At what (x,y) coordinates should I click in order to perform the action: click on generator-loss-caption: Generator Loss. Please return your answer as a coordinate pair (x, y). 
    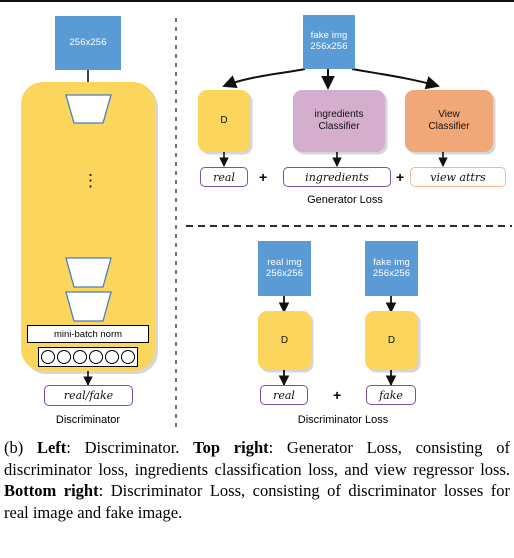
    Looking at the image, I should click on (345, 200).